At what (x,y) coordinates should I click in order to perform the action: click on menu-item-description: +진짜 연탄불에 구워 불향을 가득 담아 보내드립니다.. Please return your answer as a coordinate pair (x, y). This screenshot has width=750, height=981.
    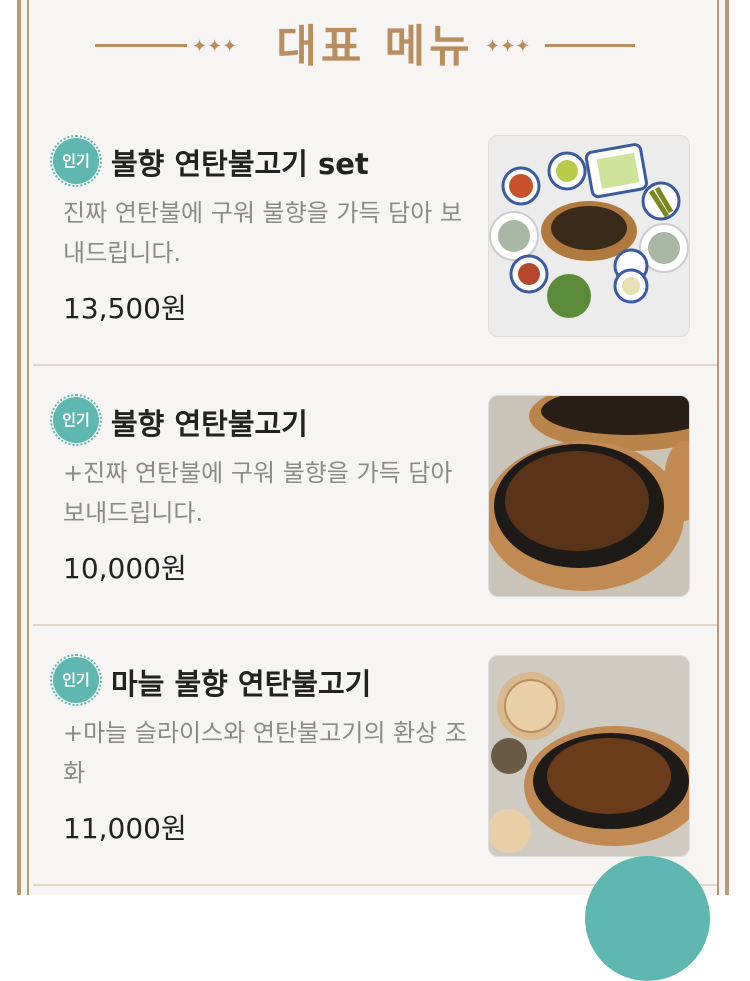
    Looking at the image, I should click on (258, 493).